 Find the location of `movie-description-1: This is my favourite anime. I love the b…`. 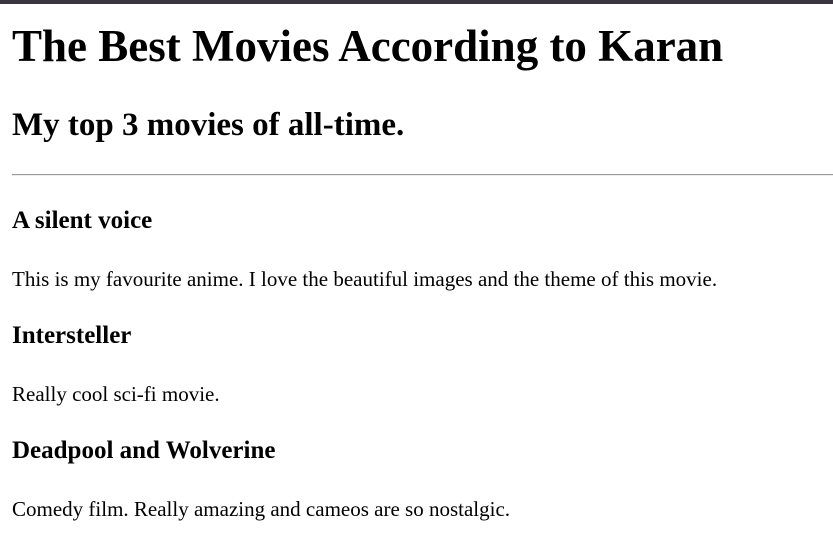

movie-description-1: This is my favourite anime. I love the b… is located at coordinates (365, 279).